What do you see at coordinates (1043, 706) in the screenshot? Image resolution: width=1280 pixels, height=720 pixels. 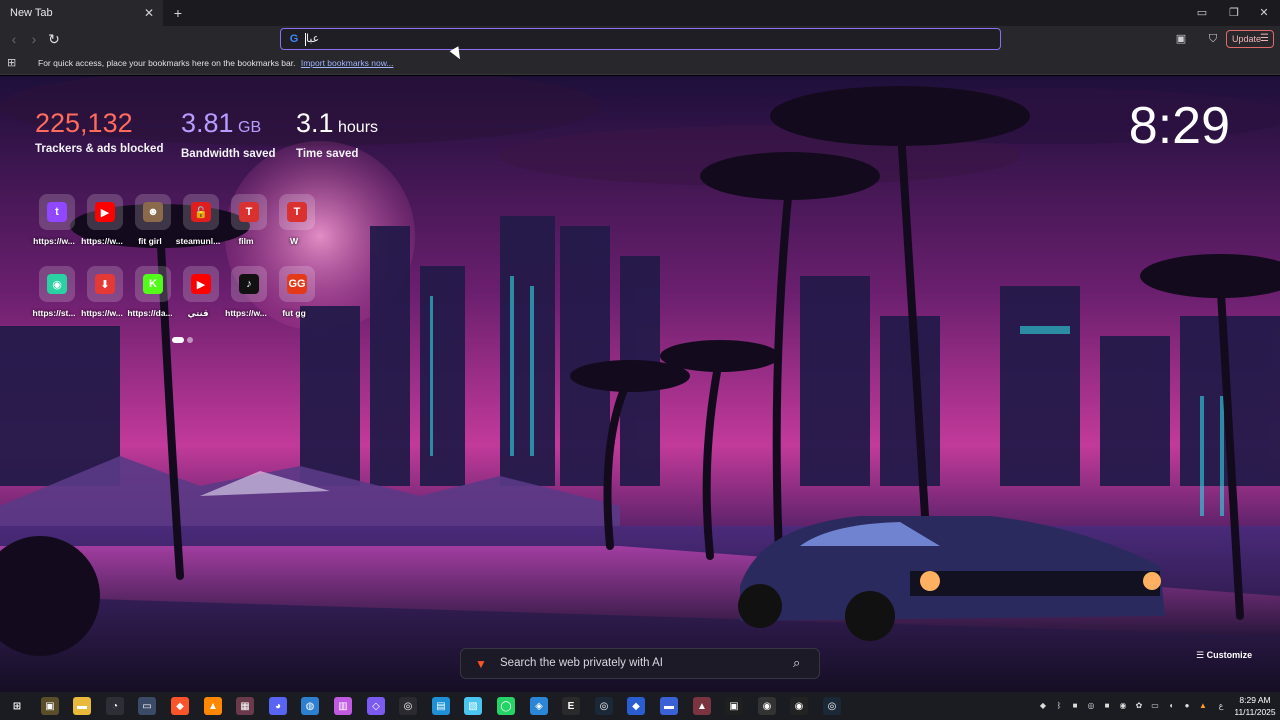 I see `tray-network-icon: ◆` at bounding box center [1043, 706].